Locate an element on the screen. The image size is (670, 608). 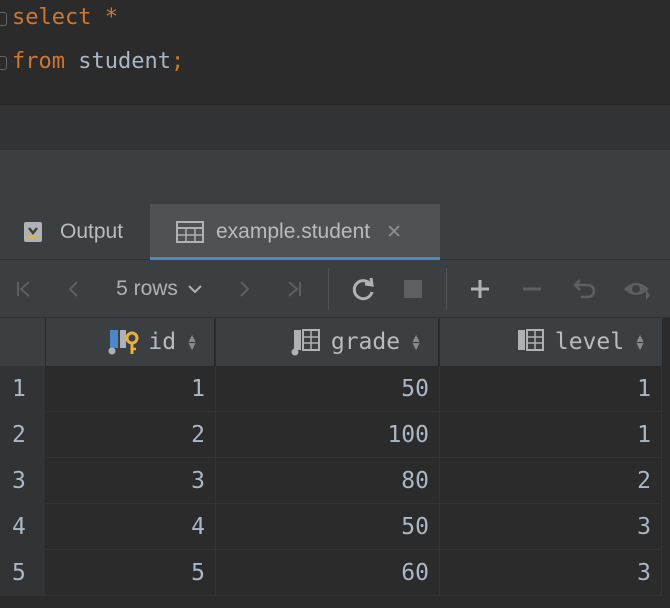
cell-grade: 80 is located at coordinates (328, 481).